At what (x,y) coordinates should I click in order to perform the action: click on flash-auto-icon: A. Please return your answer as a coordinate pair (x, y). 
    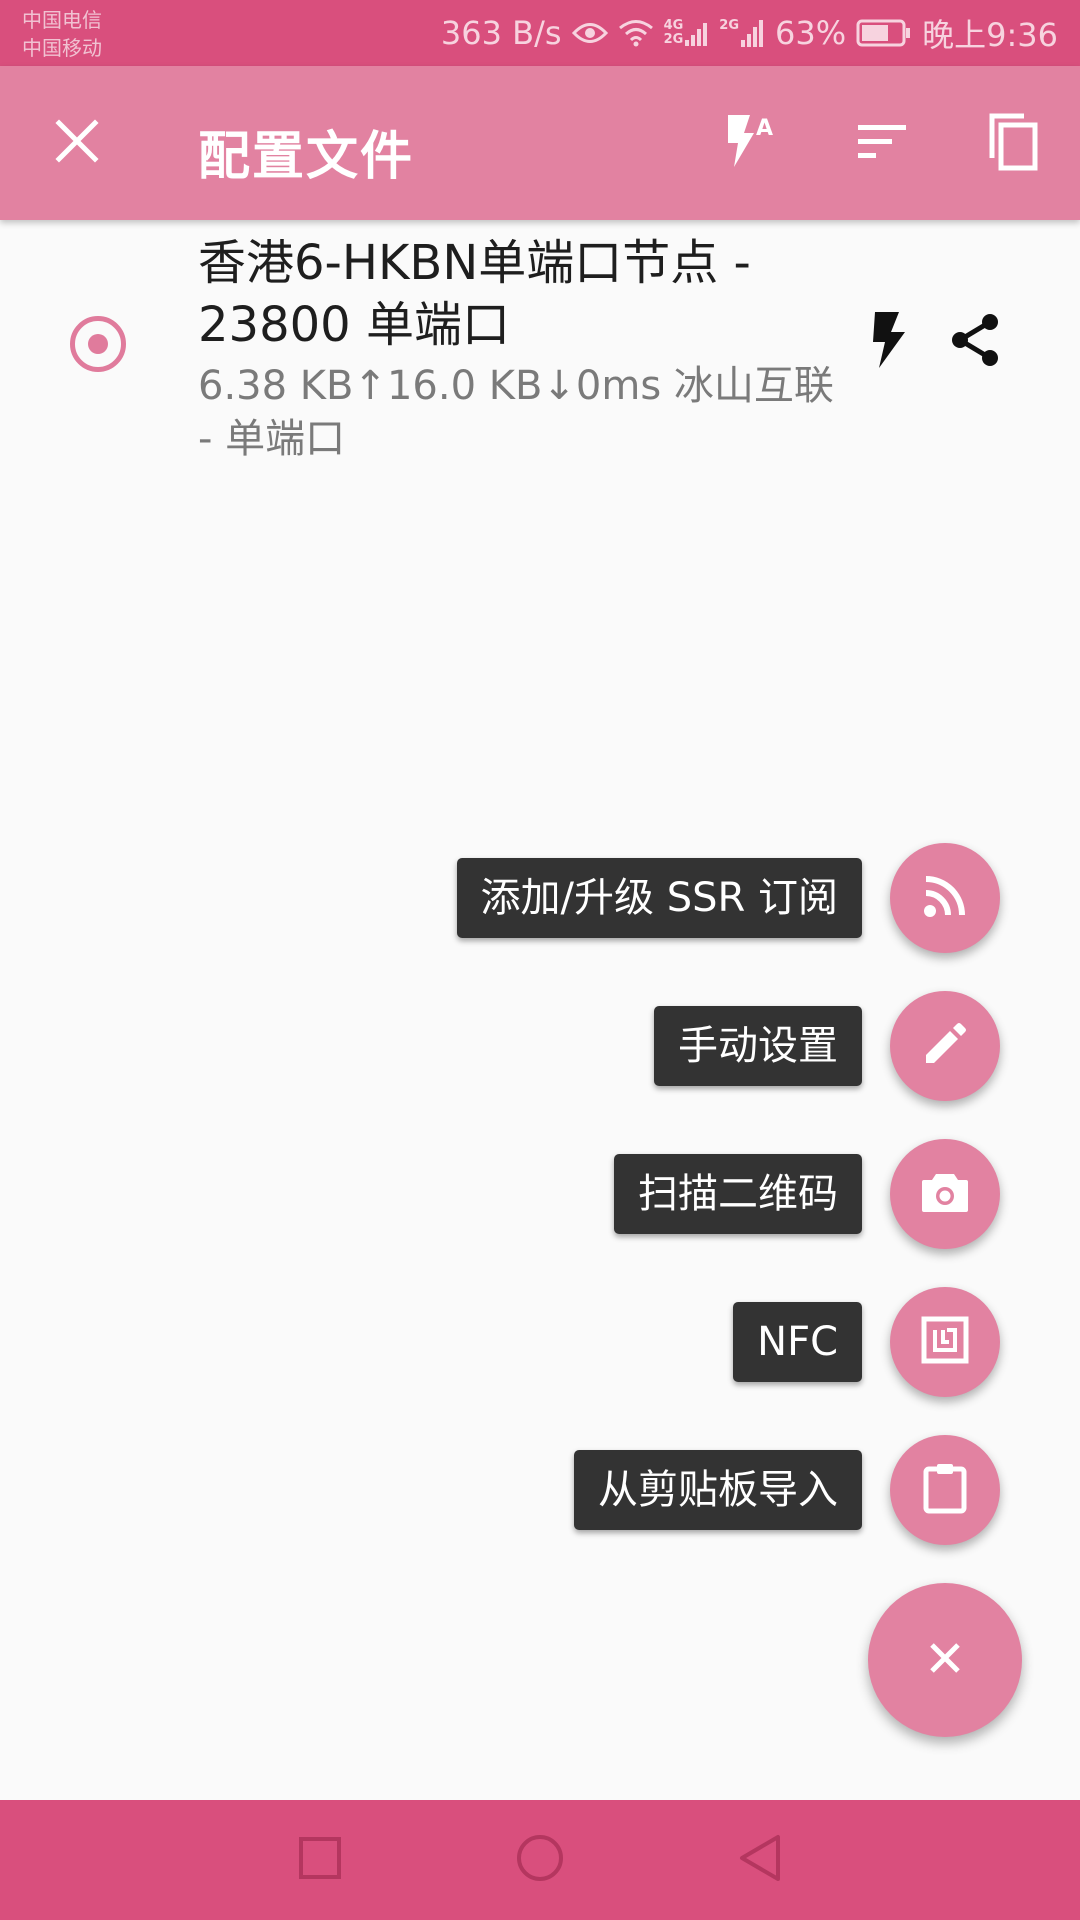
    Looking at the image, I should click on (750, 143).